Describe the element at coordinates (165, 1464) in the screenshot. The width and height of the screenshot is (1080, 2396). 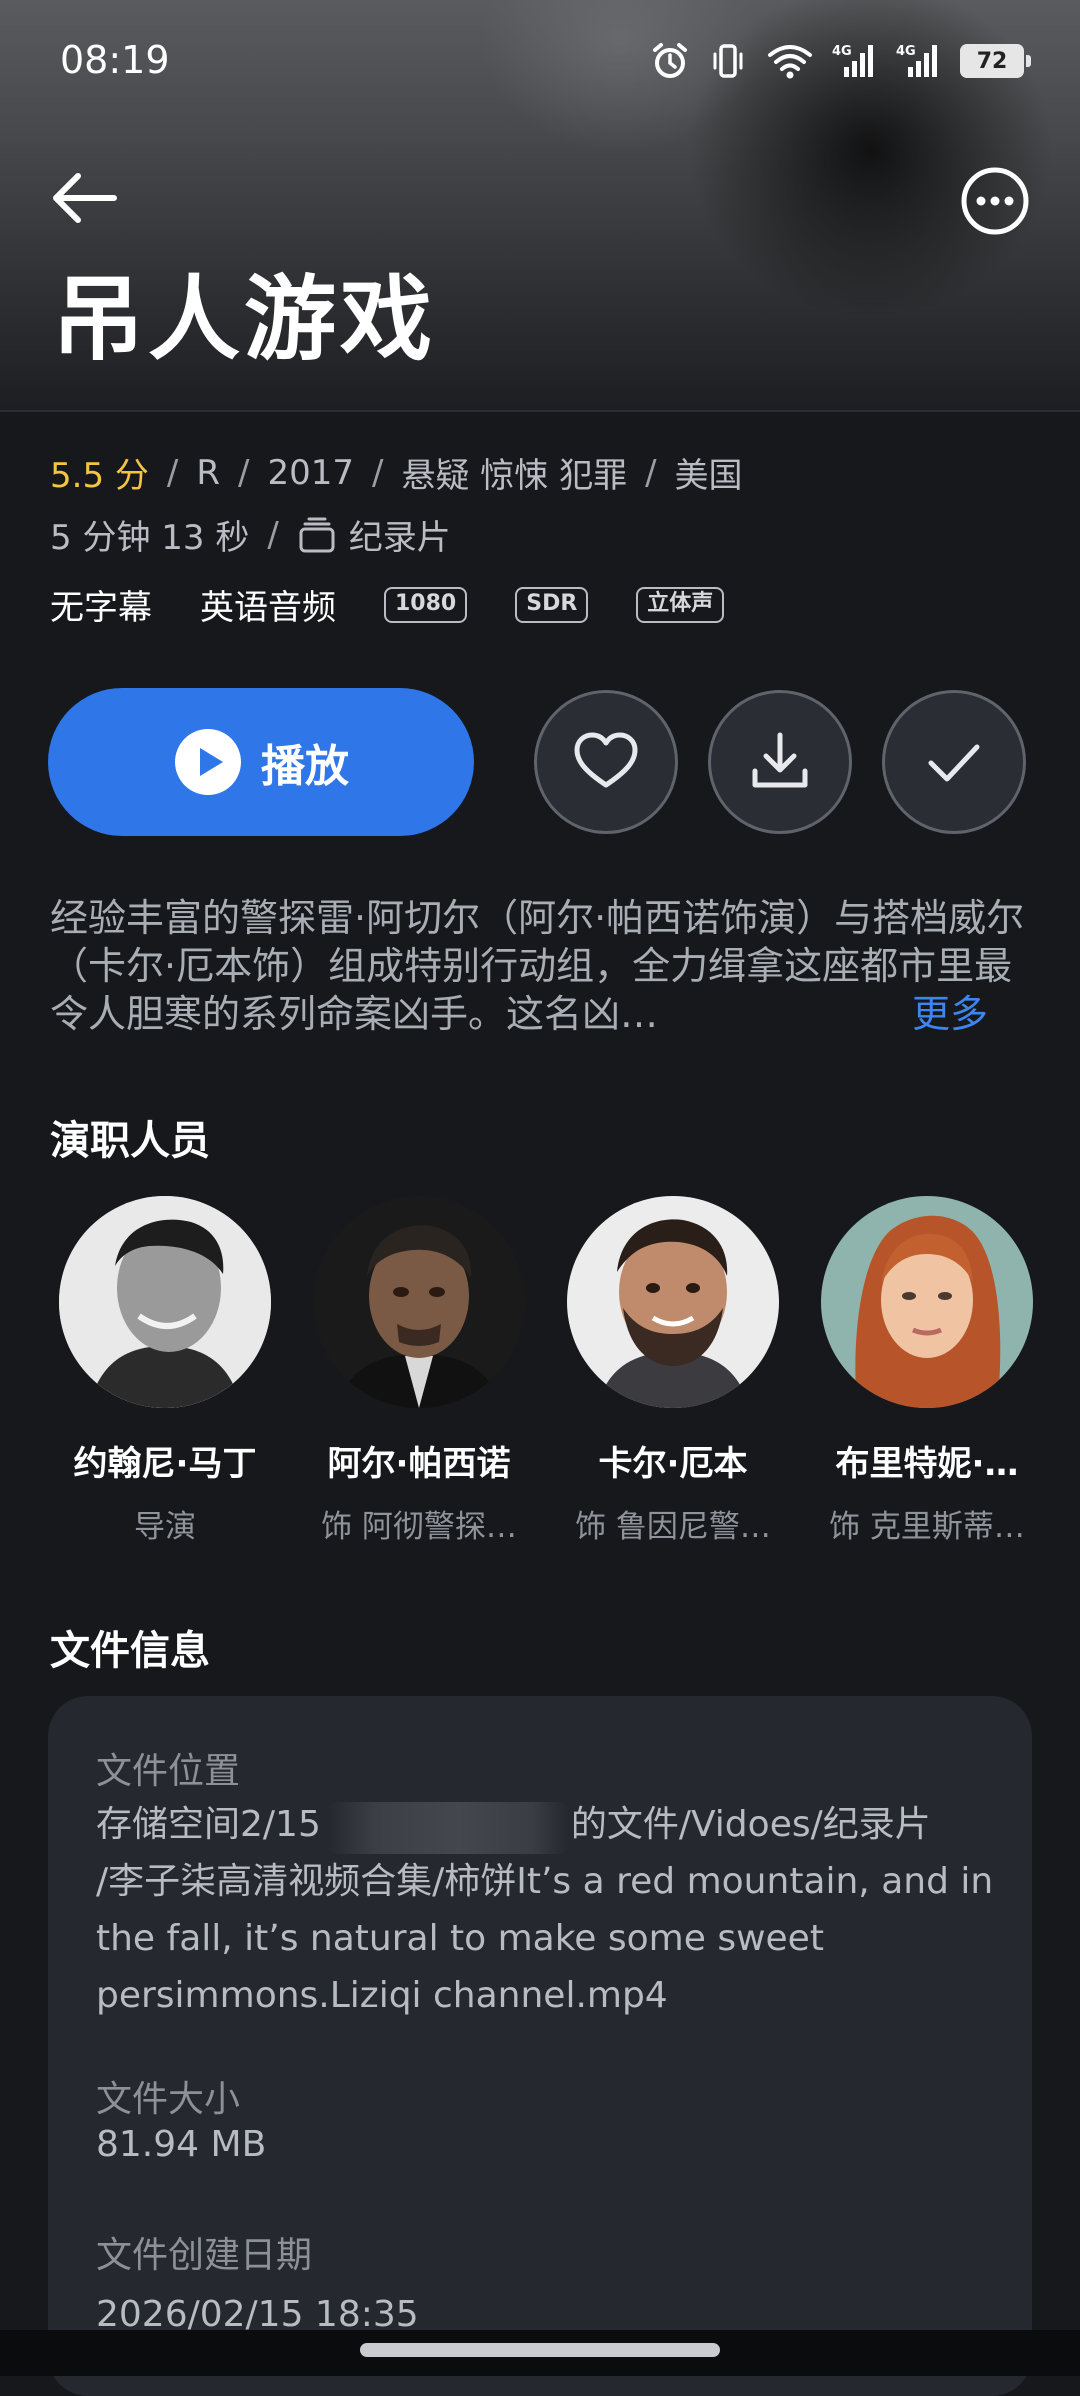
I see `cast-name: 约翰尼·马丁` at that location.